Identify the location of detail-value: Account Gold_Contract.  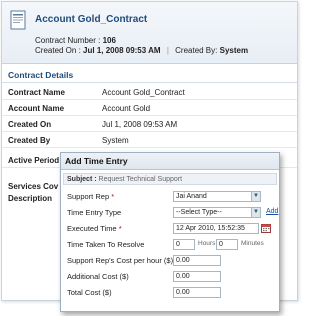
(143, 92).